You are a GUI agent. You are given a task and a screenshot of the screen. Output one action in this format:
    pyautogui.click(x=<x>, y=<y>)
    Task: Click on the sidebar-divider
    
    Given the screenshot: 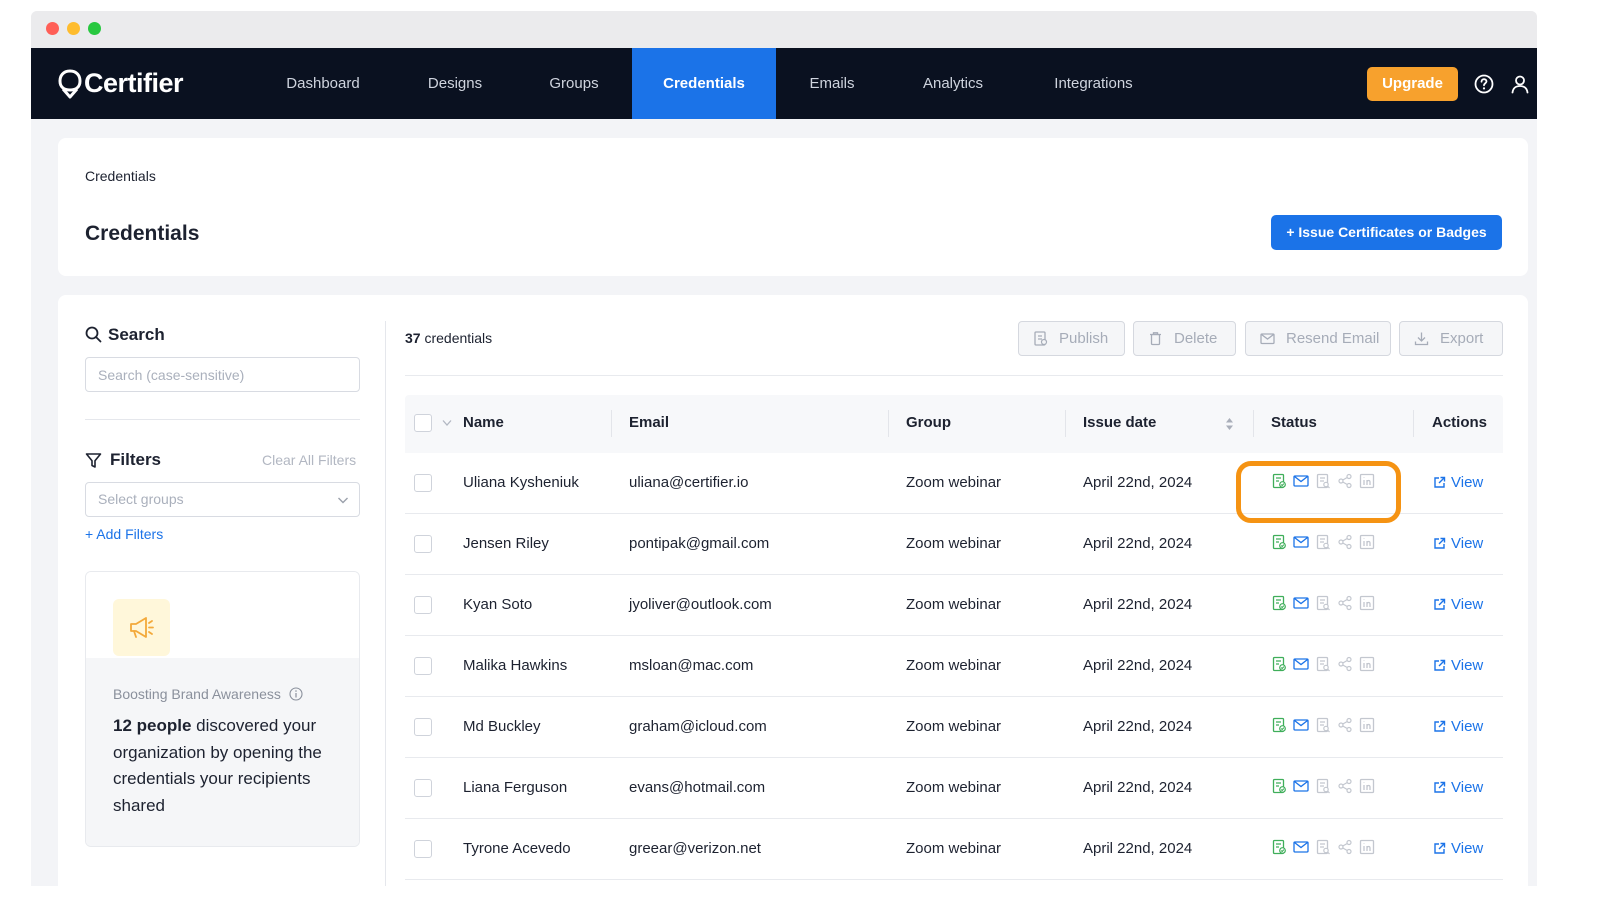 What is the action you would take?
    pyautogui.click(x=222, y=419)
    